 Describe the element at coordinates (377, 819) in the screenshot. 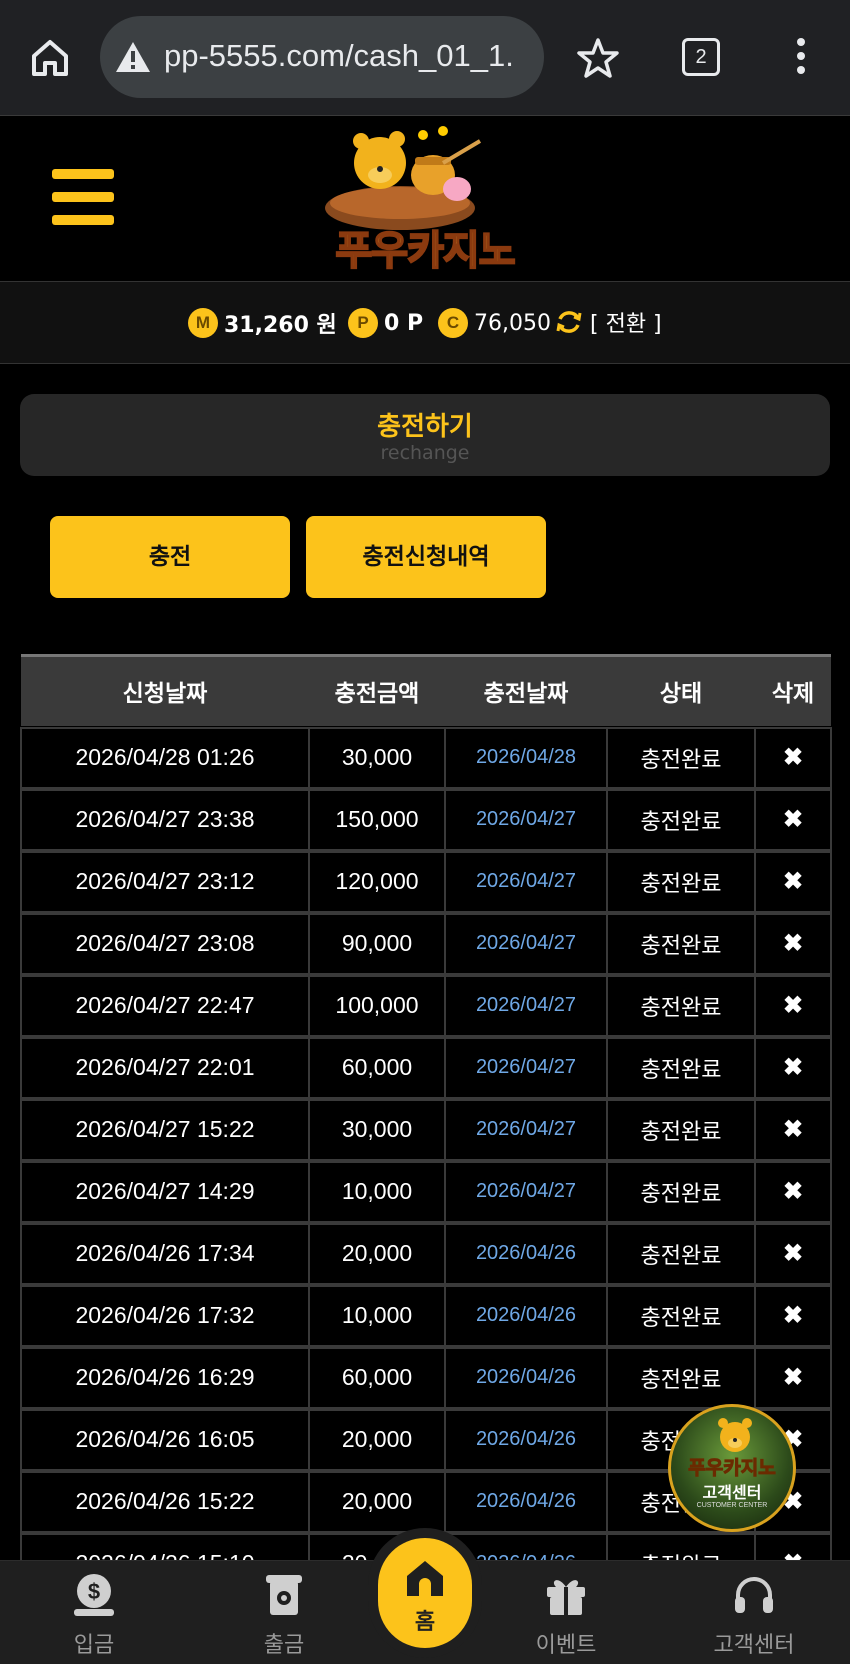

I see `cell-amount: 150,000` at that location.